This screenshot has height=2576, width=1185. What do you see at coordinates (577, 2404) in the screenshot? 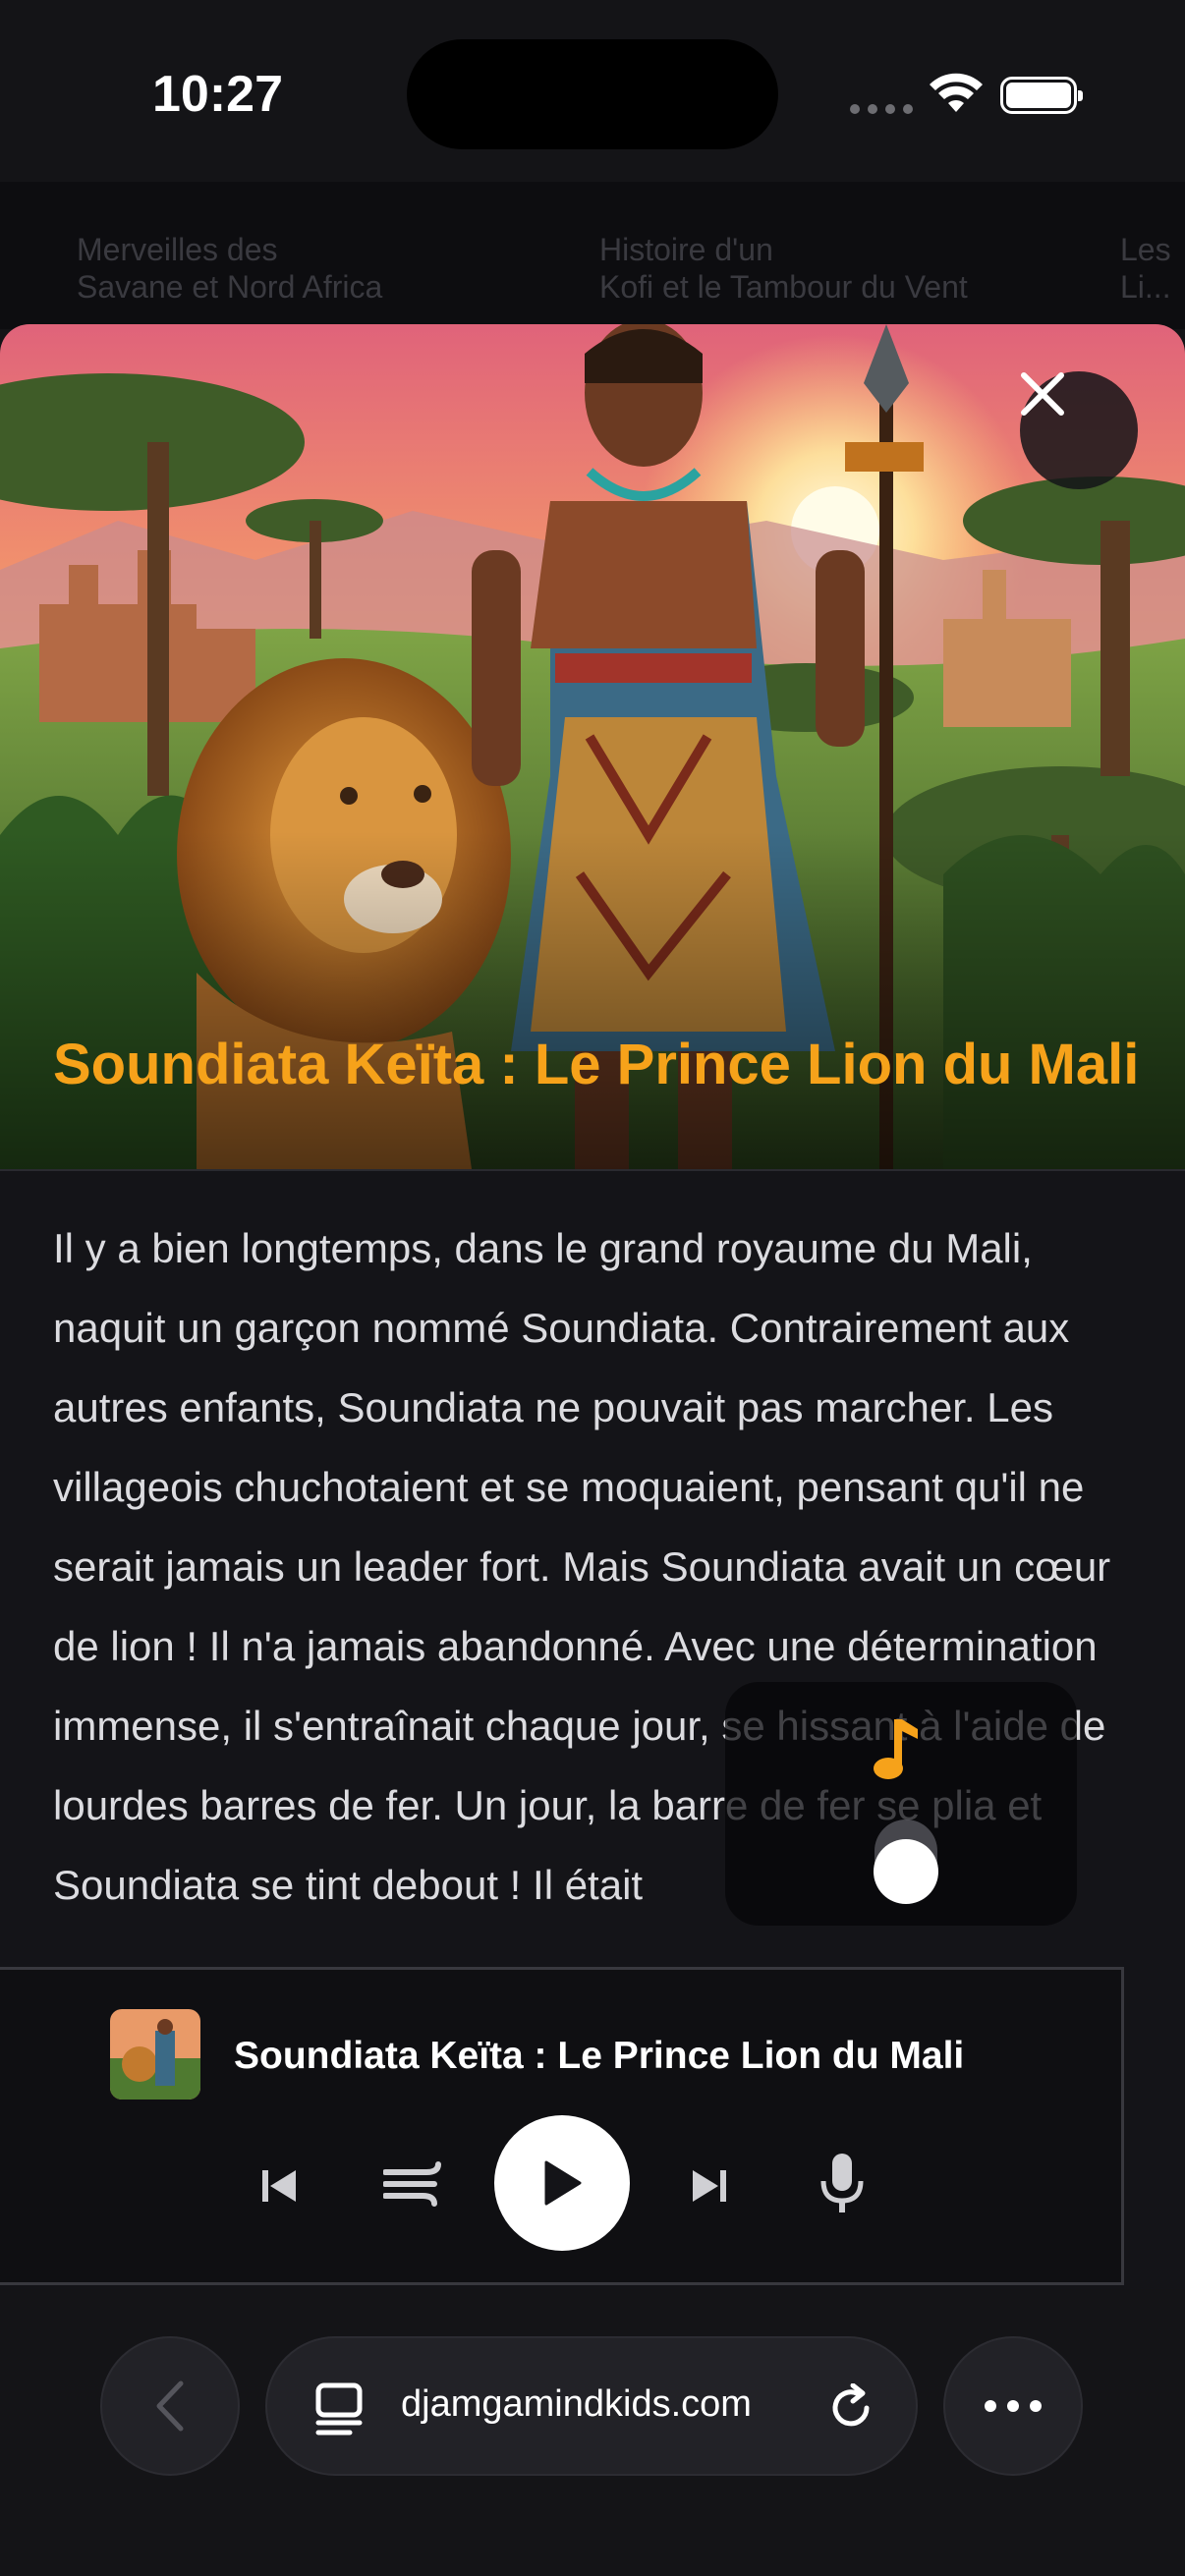
I see `url-text: djamgamindkids.com` at bounding box center [577, 2404].